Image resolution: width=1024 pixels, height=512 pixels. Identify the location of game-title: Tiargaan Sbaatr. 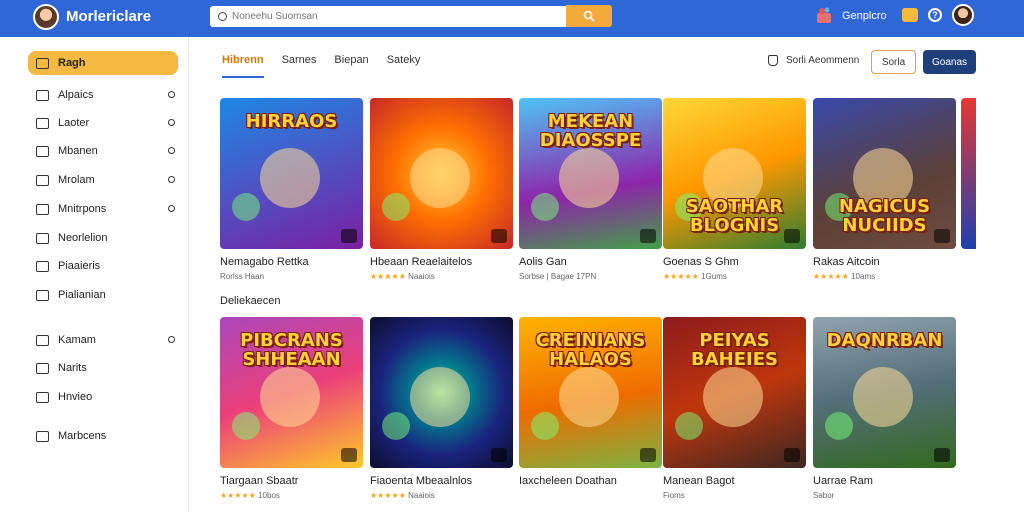
(291, 481).